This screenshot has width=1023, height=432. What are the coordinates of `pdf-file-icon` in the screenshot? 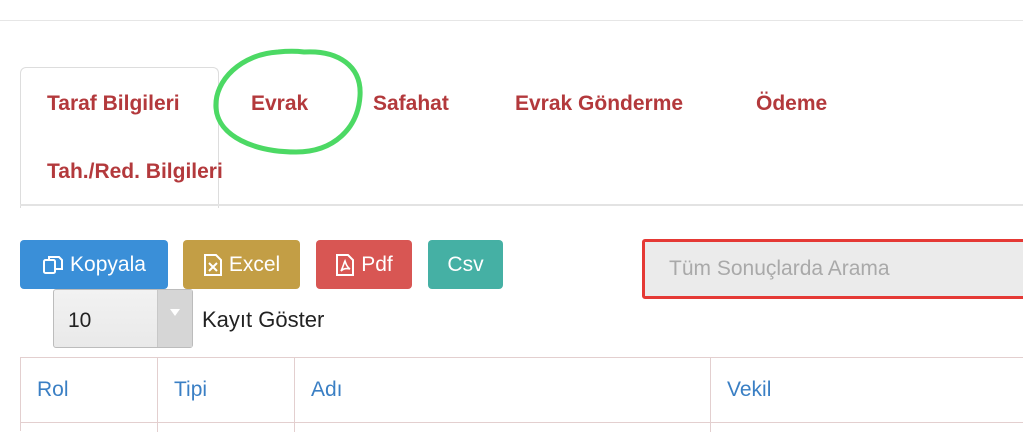 It's located at (345, 264).